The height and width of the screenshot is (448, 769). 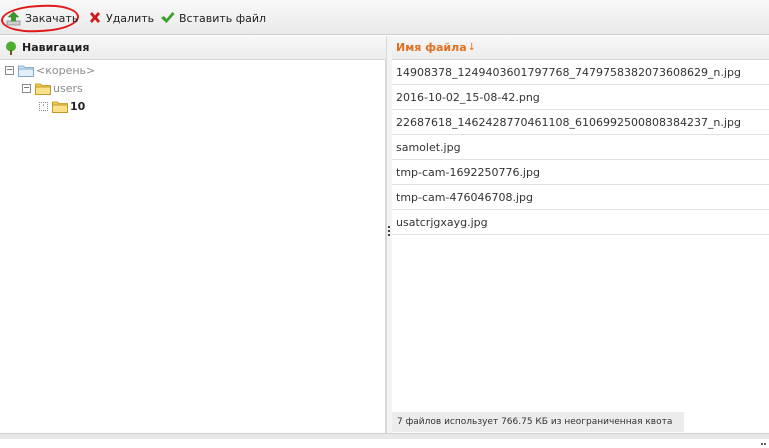 What do you see at coordinates (428, 147) in the screenshot?
I see `file-name: samolet.jpg` at bounding box center [428, 147].